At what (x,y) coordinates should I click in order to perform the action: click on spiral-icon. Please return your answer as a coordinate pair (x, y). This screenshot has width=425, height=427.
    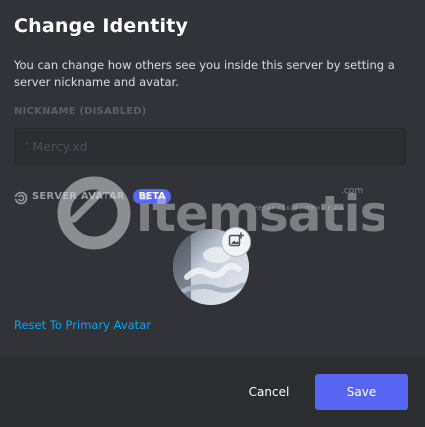
    Looking at the image, I should click on (21, 197).